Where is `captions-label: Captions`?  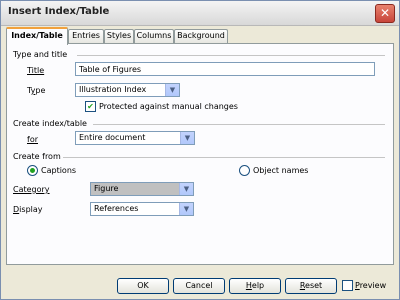 captions-label: Captions is located at coordinates (59, 170).